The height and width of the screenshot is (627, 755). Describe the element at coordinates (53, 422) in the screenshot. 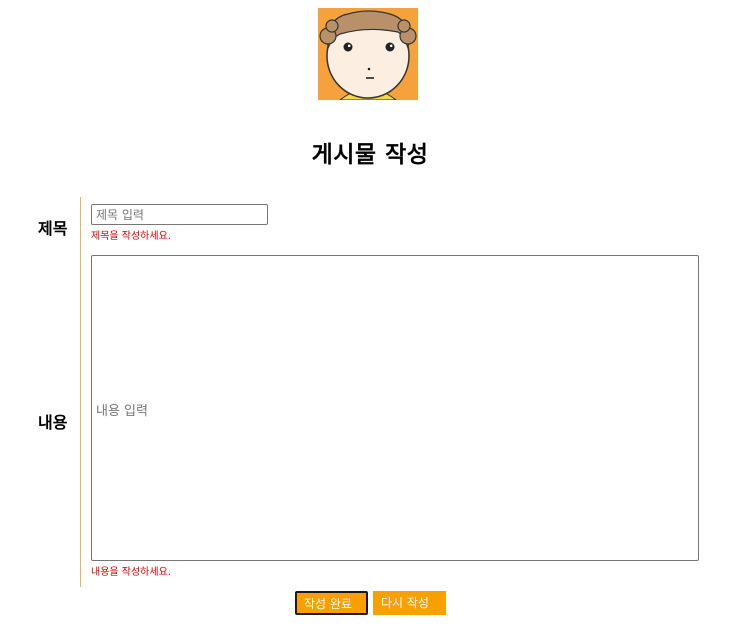

I see `content-label: 내용` at that location.